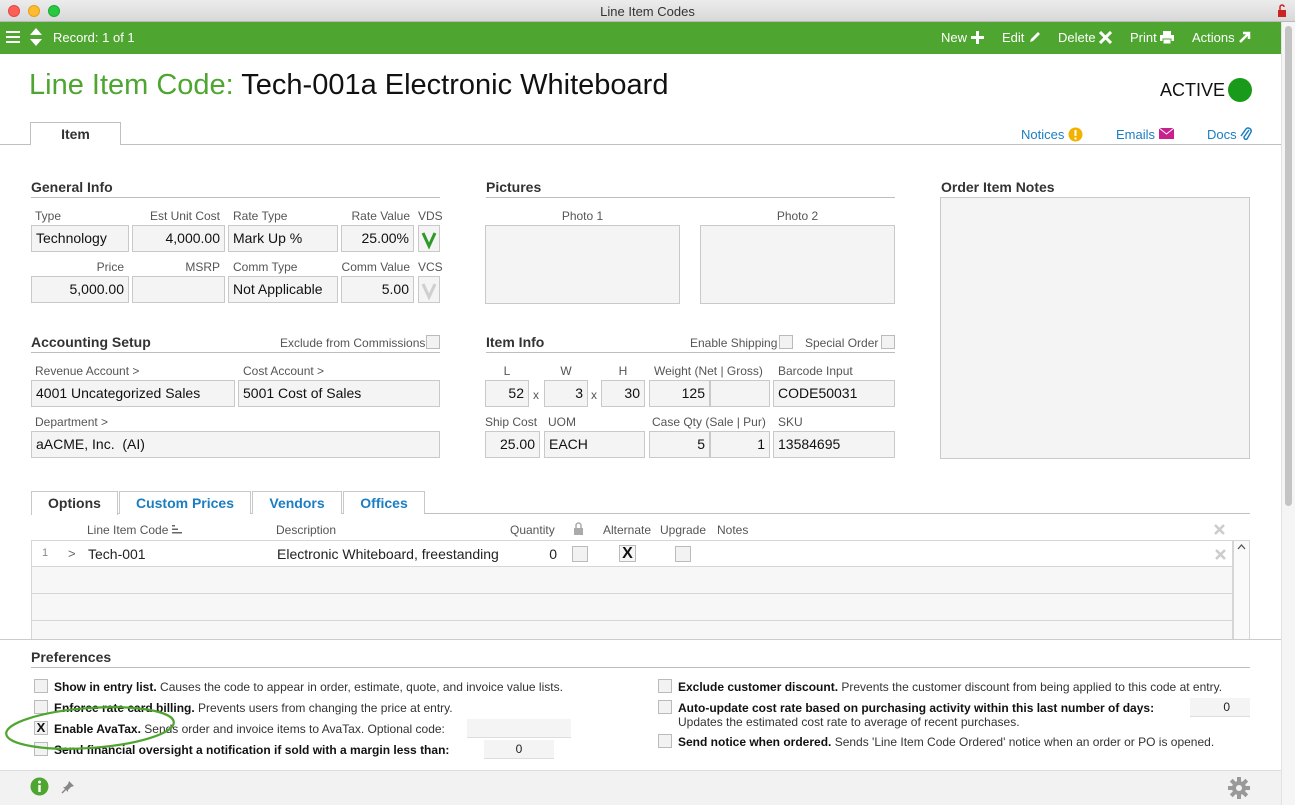  What do you see at coordinates (566, 371) in the screenshot?
I see `width-label: W` at bounding box center [566, 371].